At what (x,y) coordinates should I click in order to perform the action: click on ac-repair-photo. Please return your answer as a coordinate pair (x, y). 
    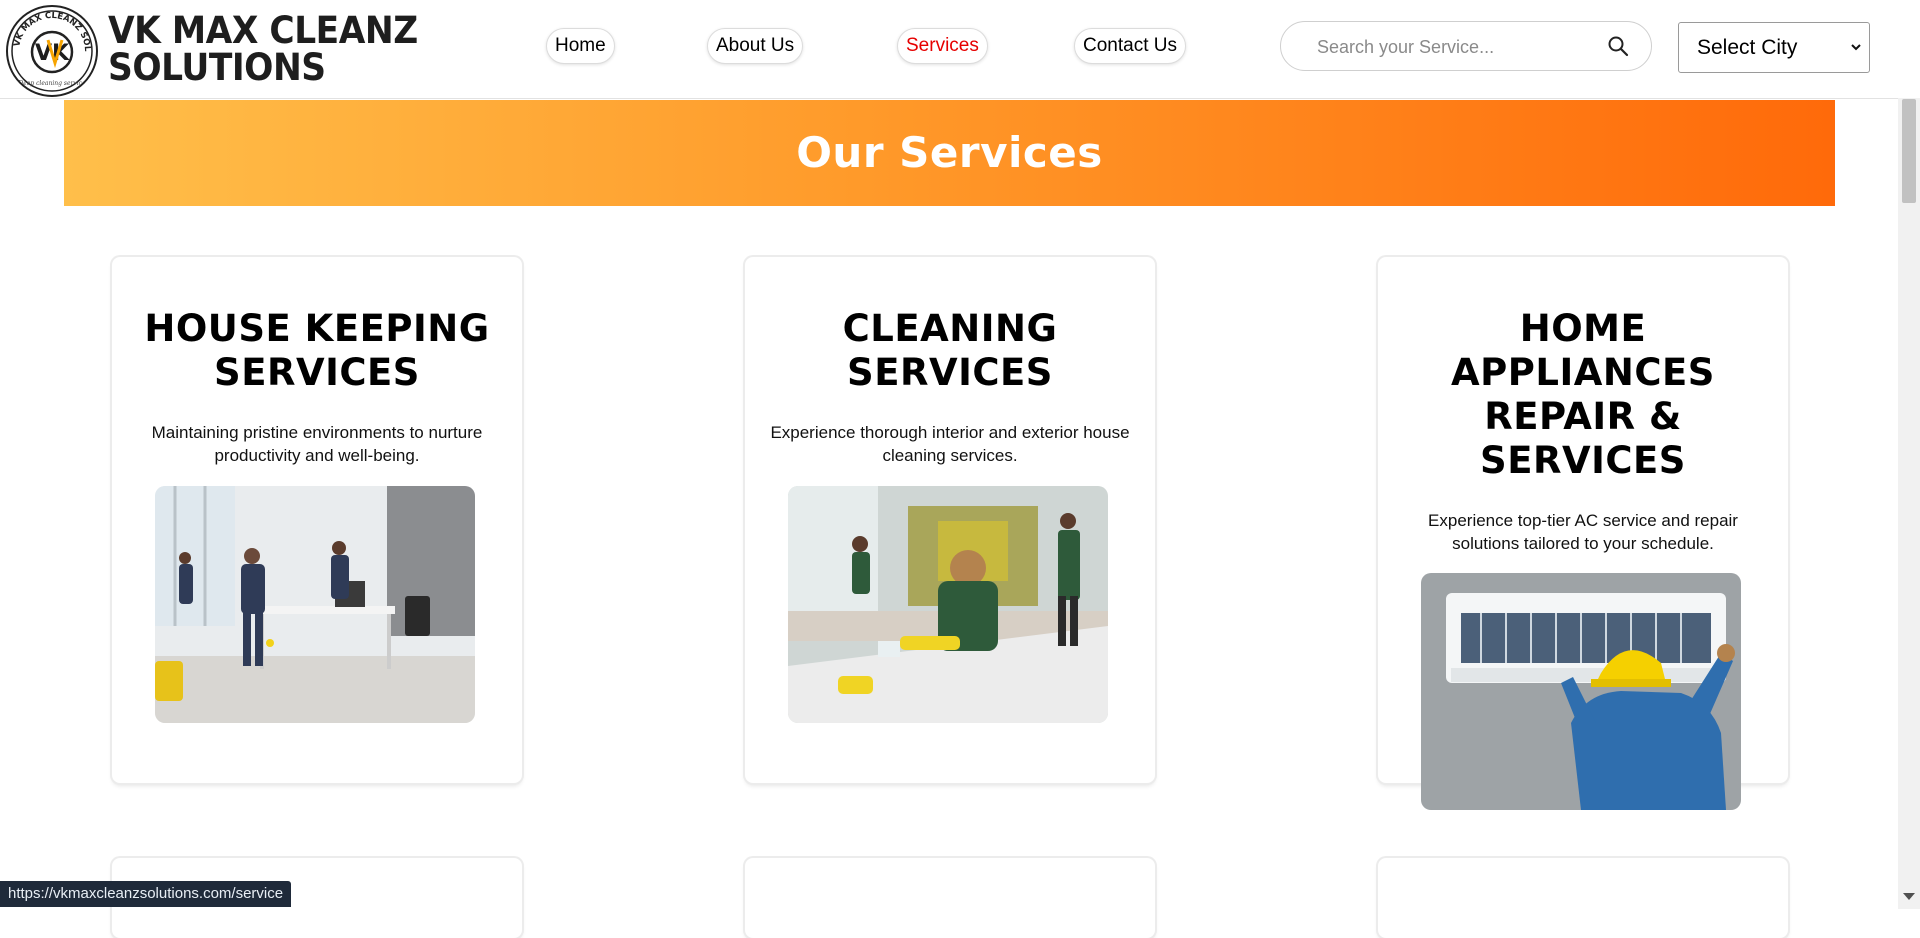
    Looking at the image, I should click on (1581, 691).